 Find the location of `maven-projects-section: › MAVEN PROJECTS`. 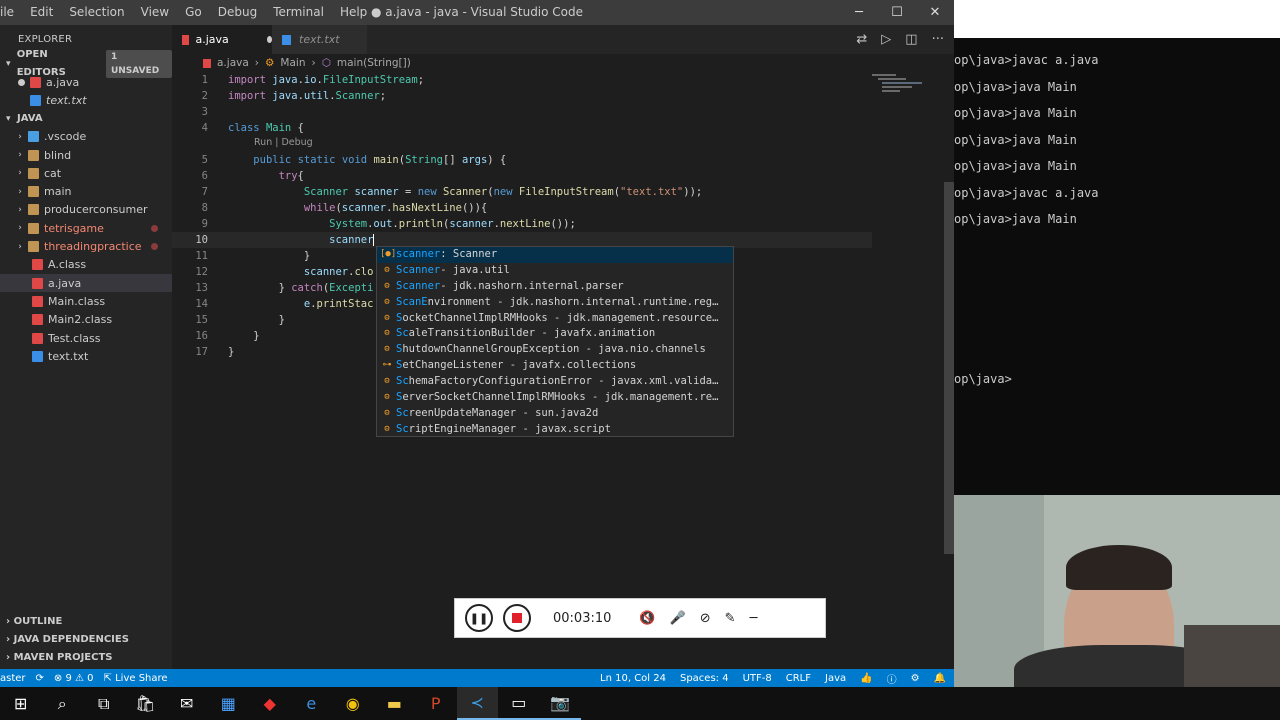

maven-projects-section: › MAVEN PROJECTS is located at coordinates (86, 658).